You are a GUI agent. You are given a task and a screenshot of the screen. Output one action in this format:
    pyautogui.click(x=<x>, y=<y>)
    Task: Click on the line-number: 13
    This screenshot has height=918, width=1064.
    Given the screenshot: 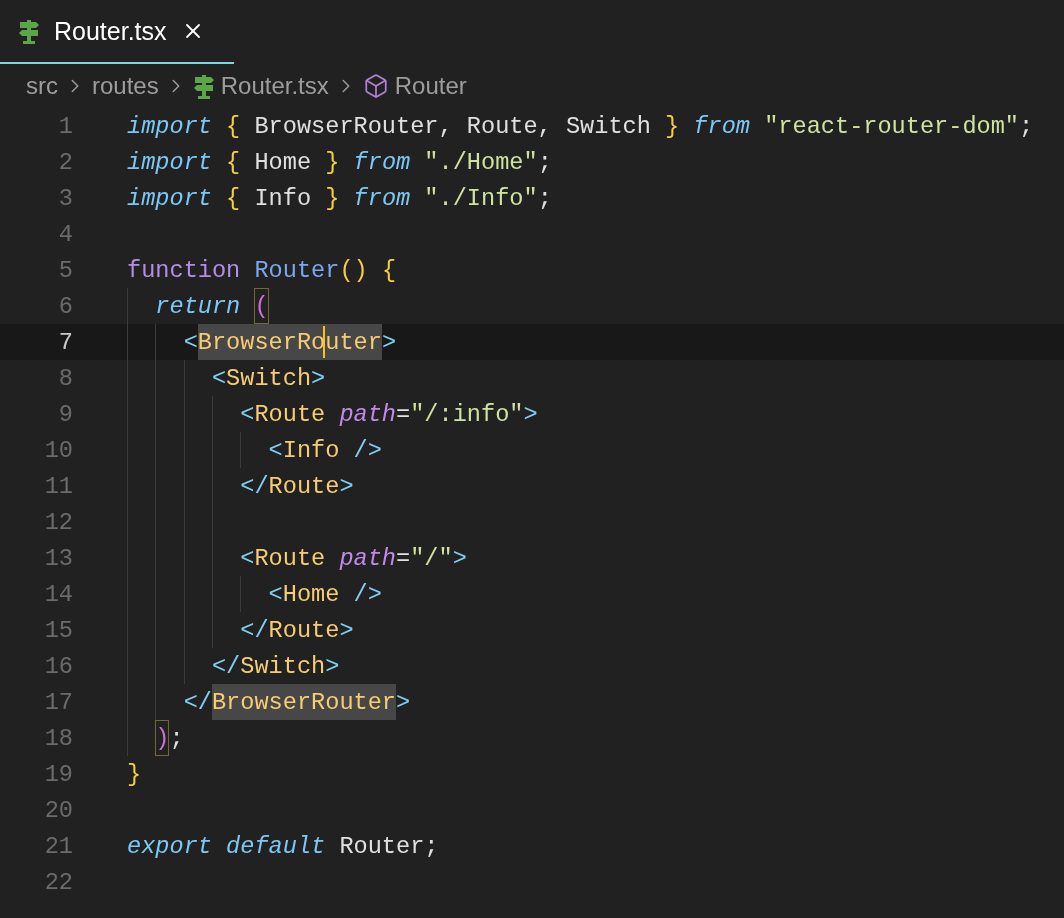 What is the action you would take?
    pyautogui.click(x=58, y=558)
    